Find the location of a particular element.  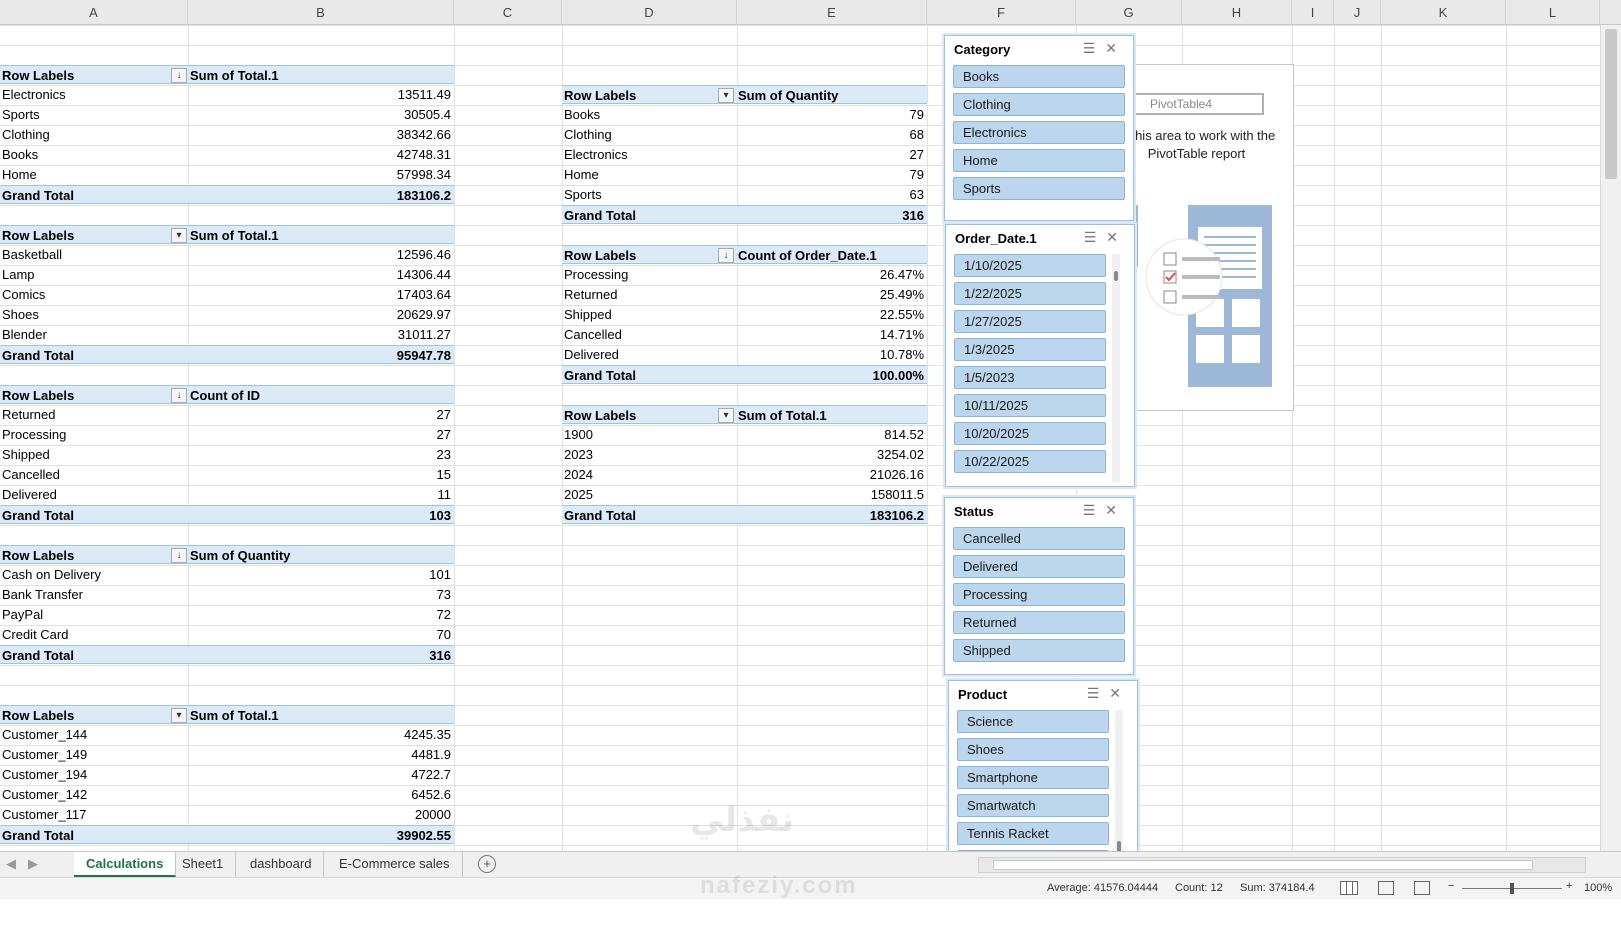

column-header-e: E is located at coordinates (832, 12).